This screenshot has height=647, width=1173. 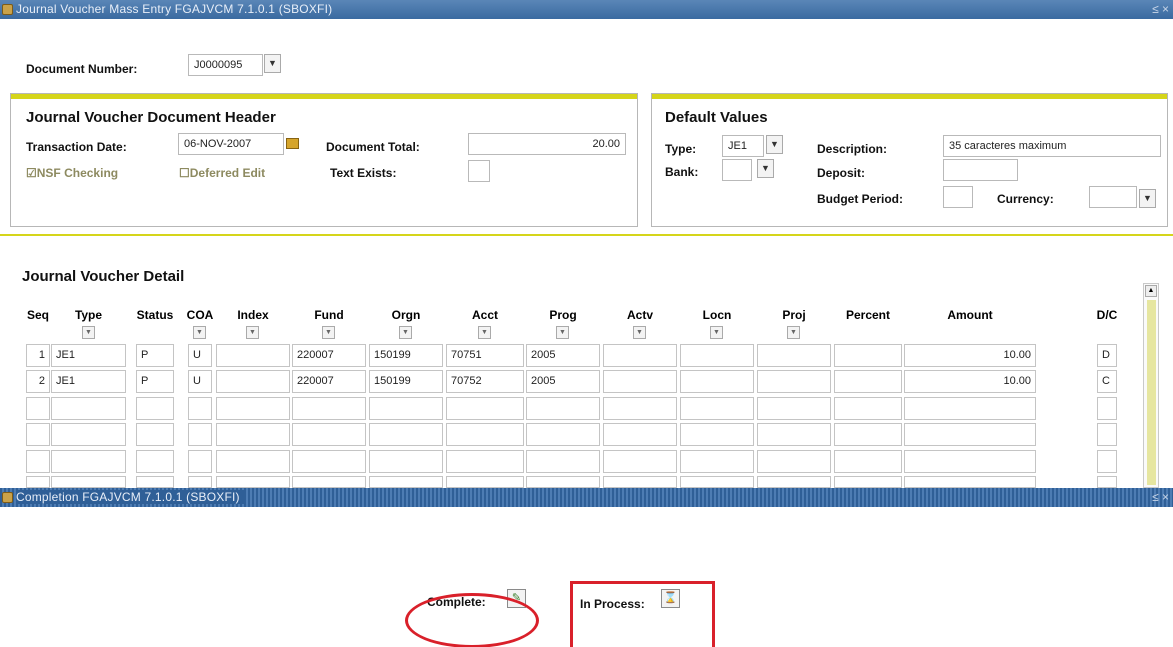 What do you see at coordinates (765, 168) in the screenshot?
I see `bank-dropdown-button: ▼` at bounding box center [765, 168].